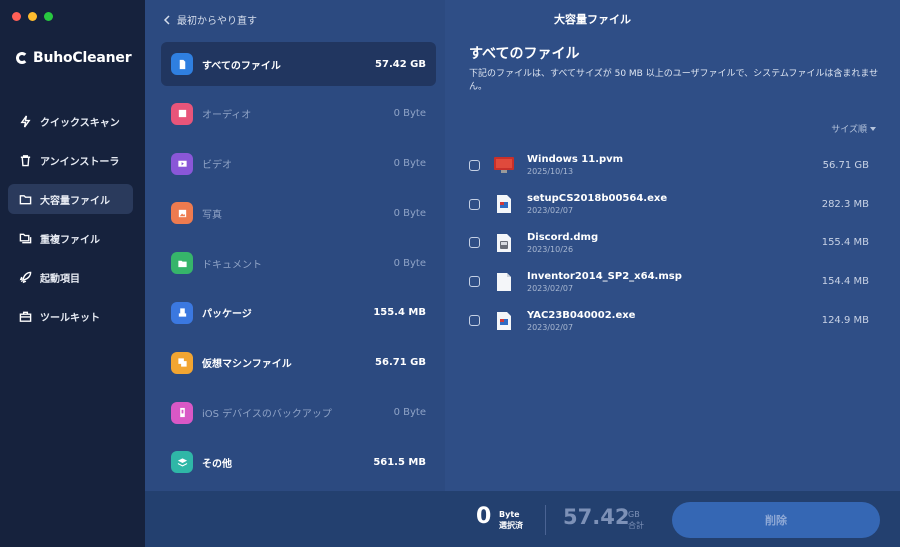 The image size is (900, 547). I want to click on category-label: パッケージ, so click(227, 315).